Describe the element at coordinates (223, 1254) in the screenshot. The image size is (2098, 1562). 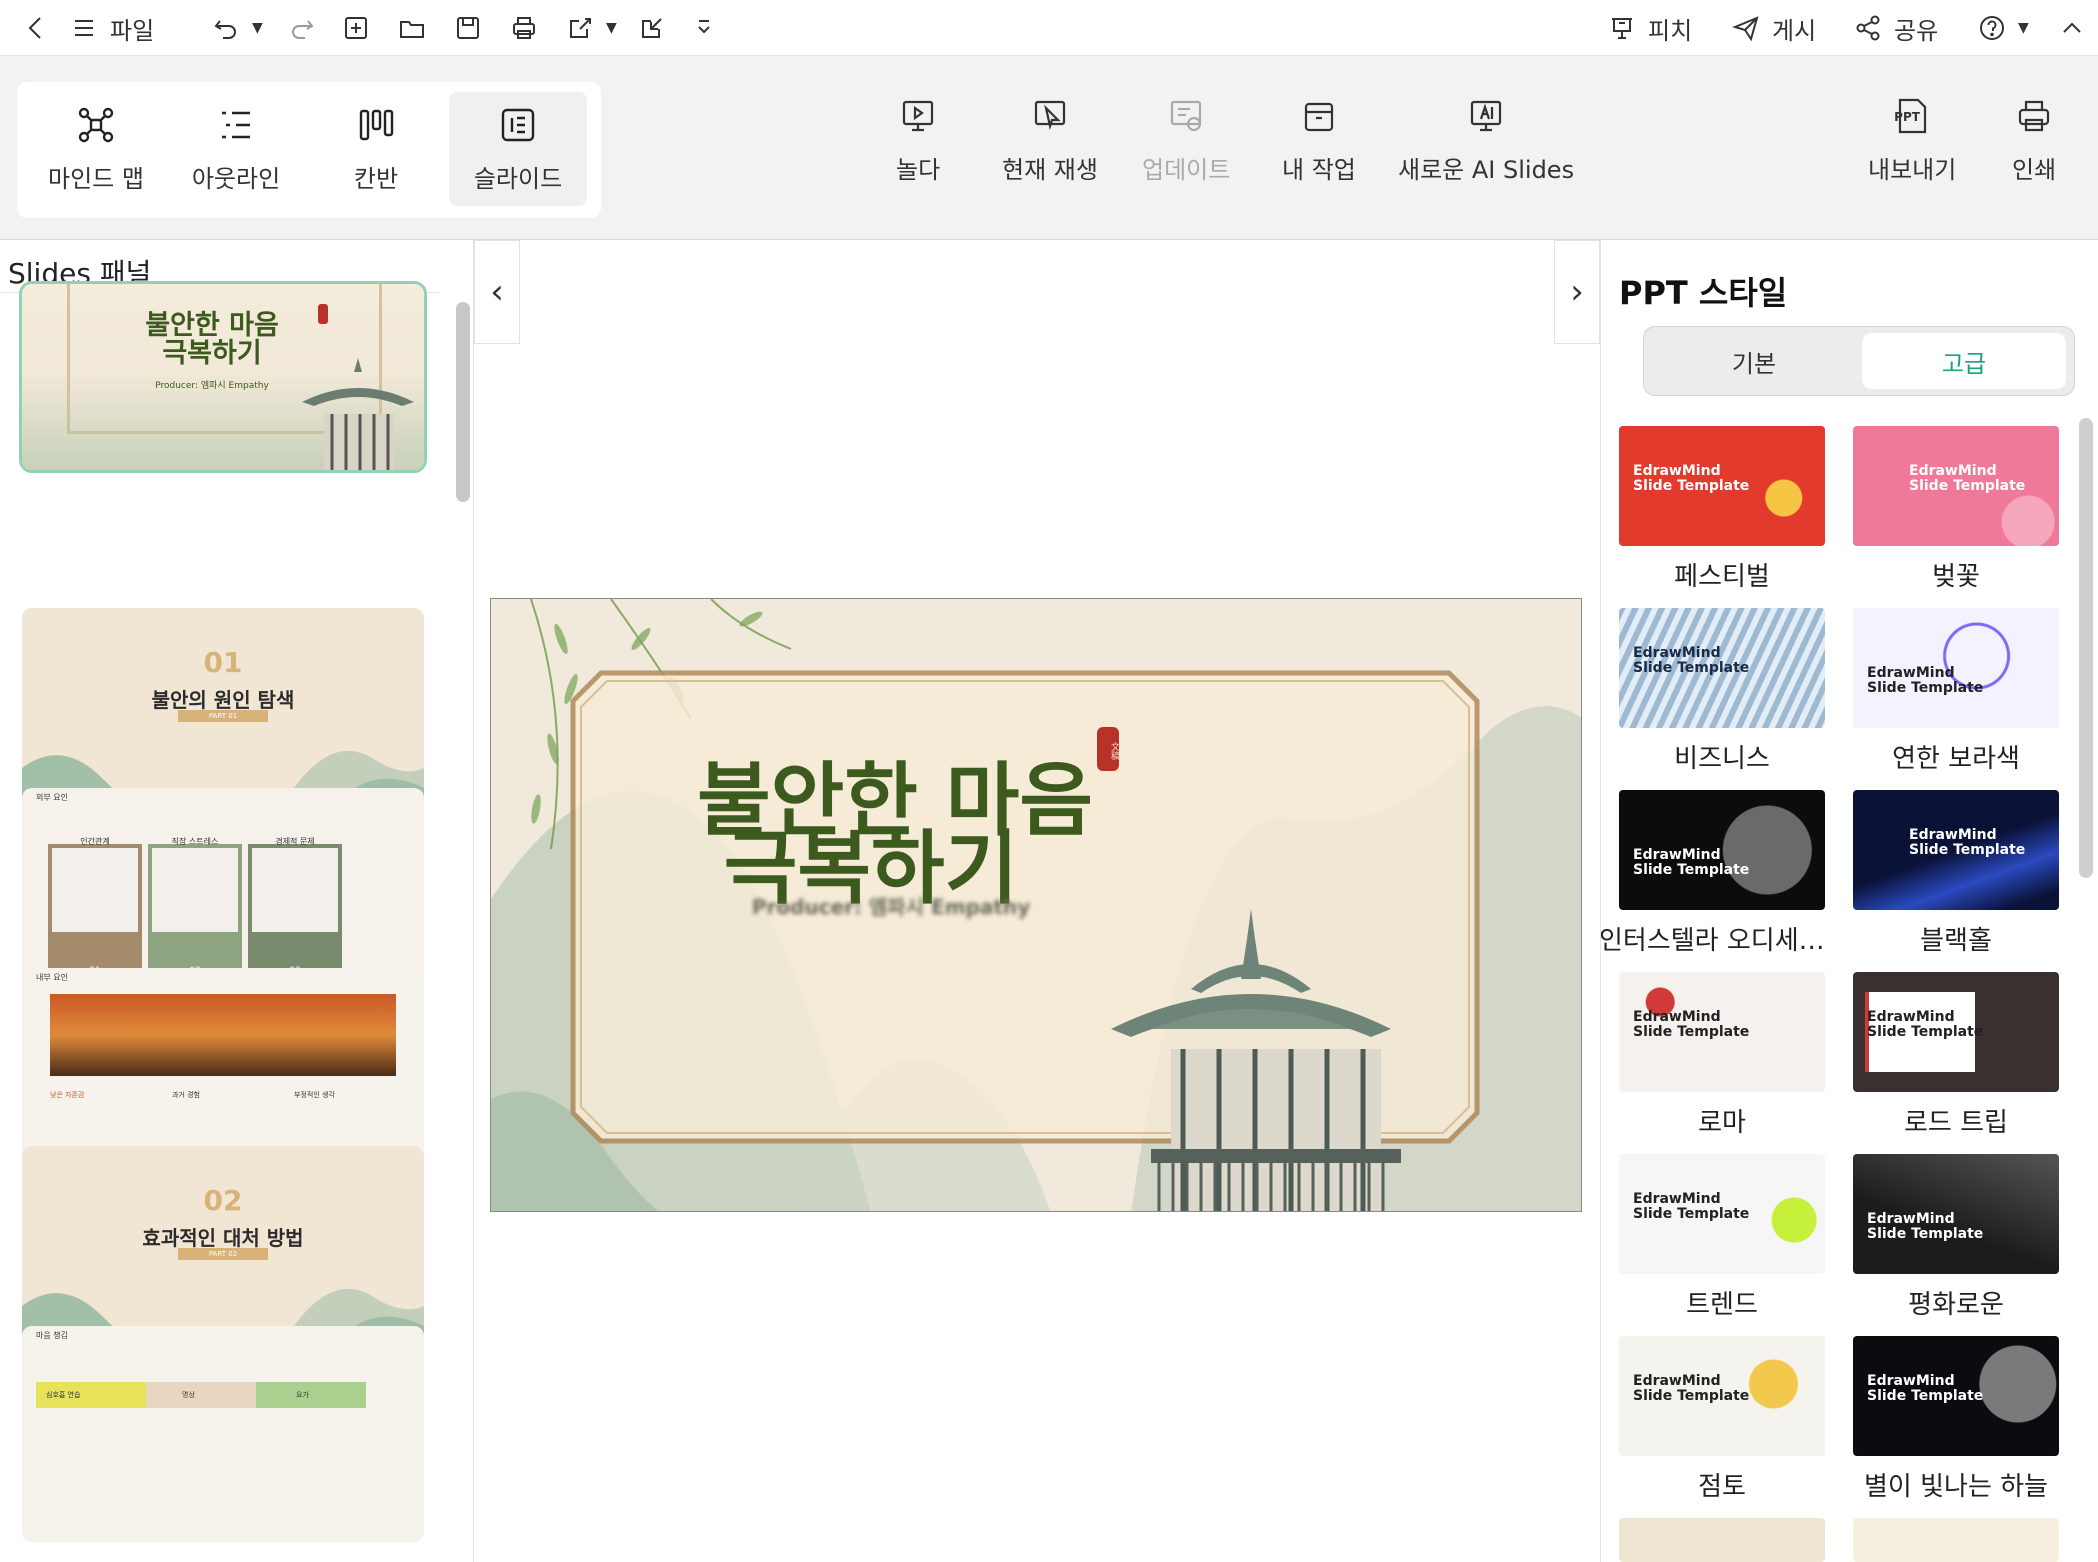
I see `slide-5-part: PART 02` at that location.